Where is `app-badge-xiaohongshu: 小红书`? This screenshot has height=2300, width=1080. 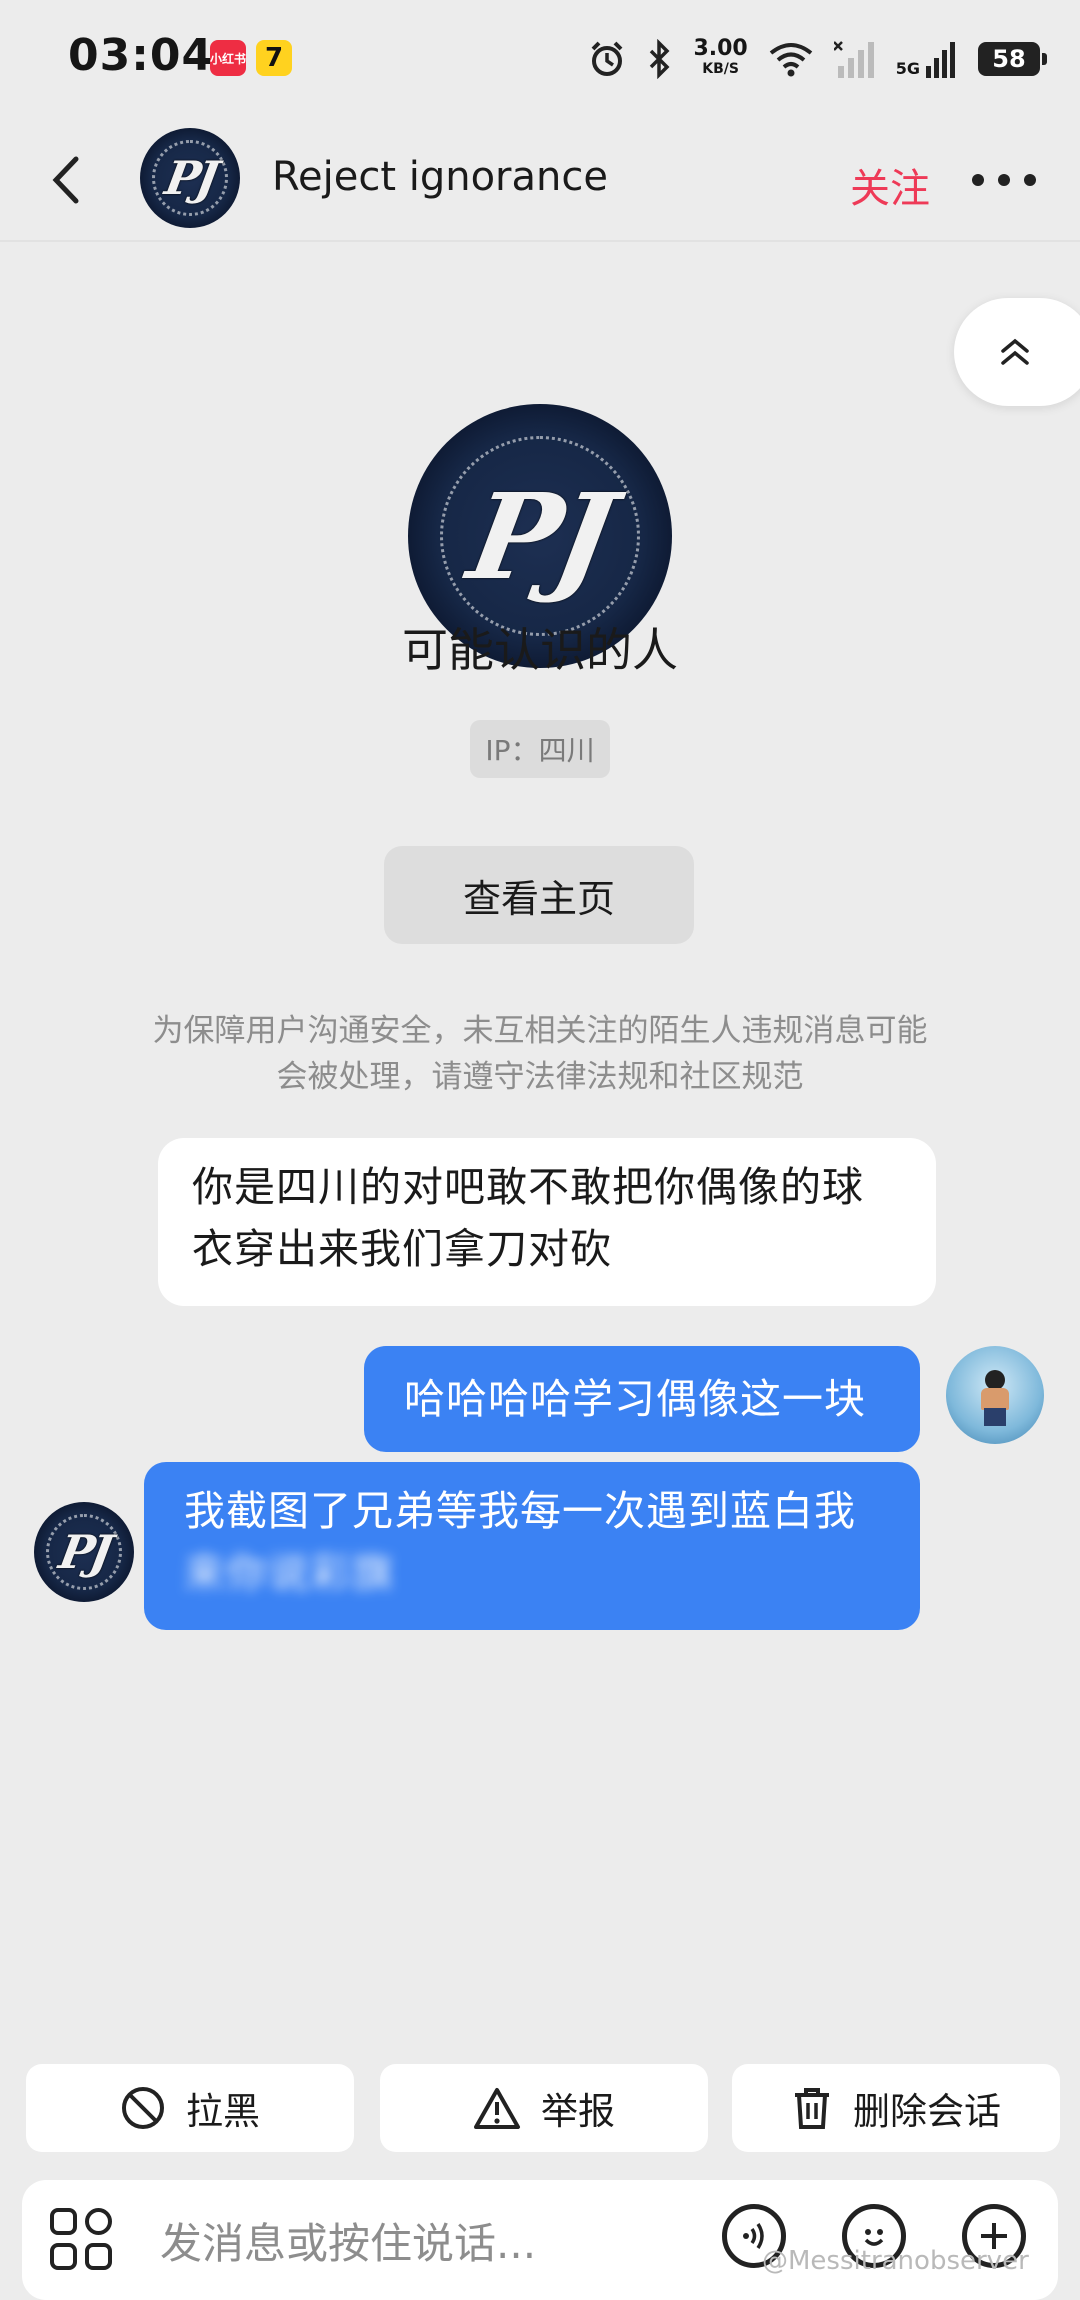
app-badge-xiaohongshu: 小红书 is located at coordinates (228, 58).